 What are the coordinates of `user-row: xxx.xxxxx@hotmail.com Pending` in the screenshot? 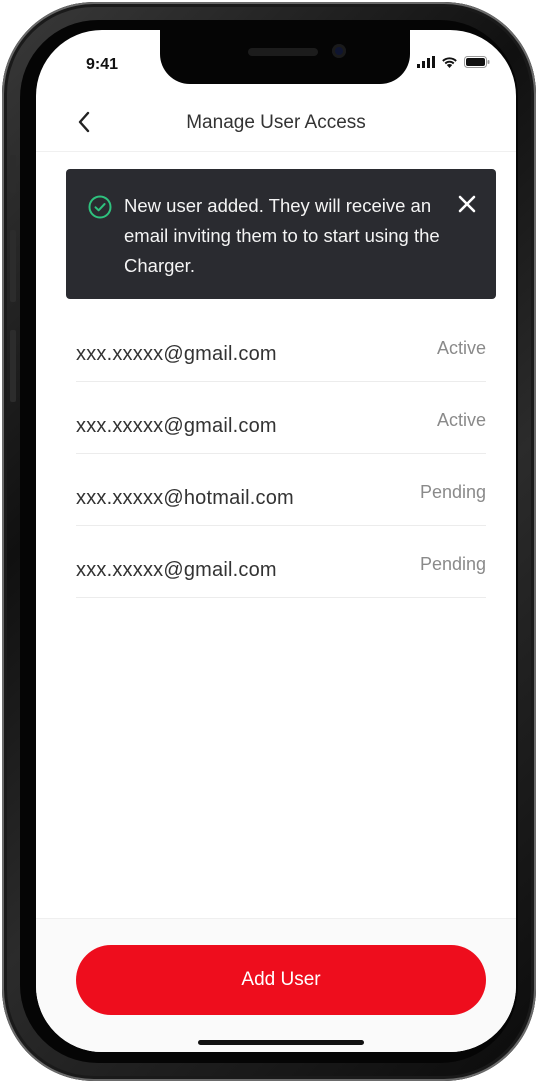 It's located at (281, 490).